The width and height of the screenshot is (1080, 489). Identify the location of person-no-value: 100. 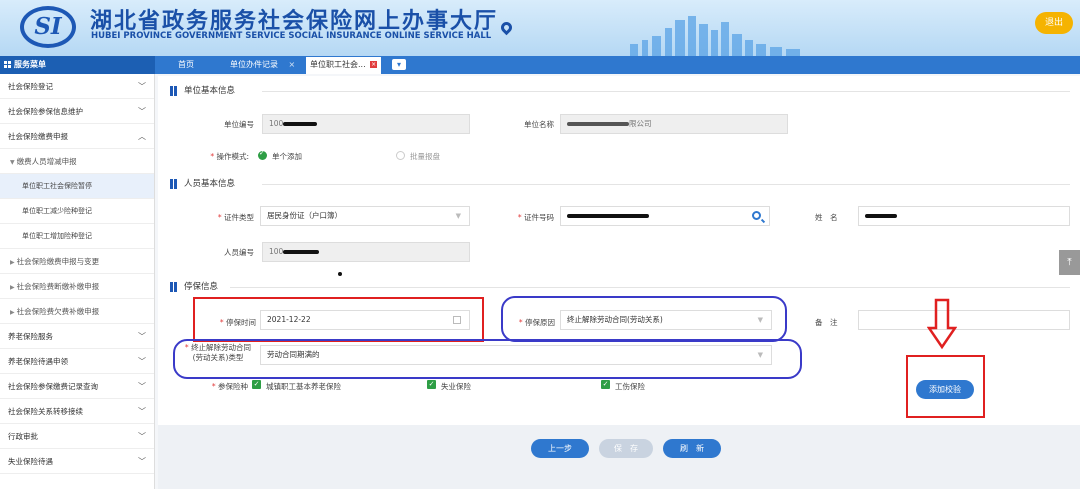
(276, 251).